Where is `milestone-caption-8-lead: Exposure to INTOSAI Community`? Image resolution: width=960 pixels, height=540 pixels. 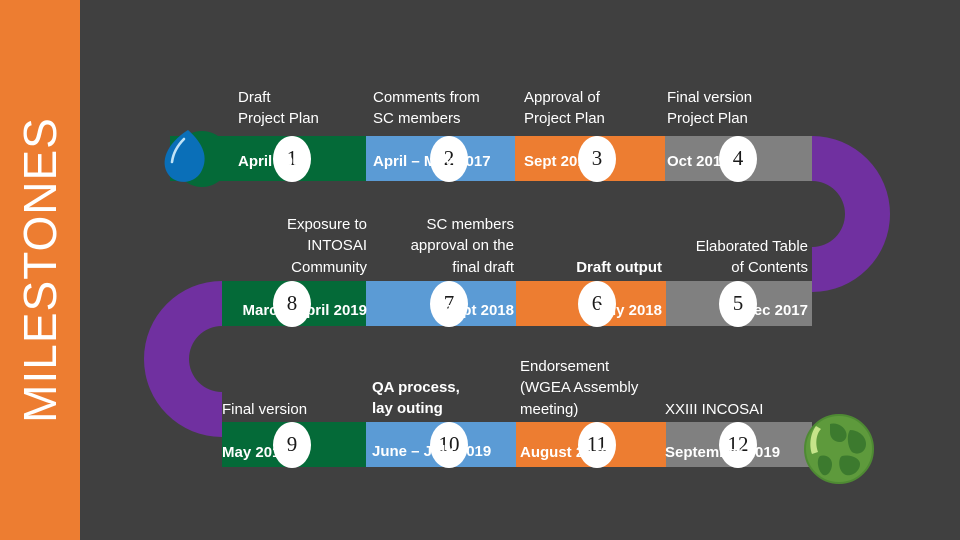
milestone-caption-8-lead: Exposure to INTOSAI Community is located at coordinates (326, 245).